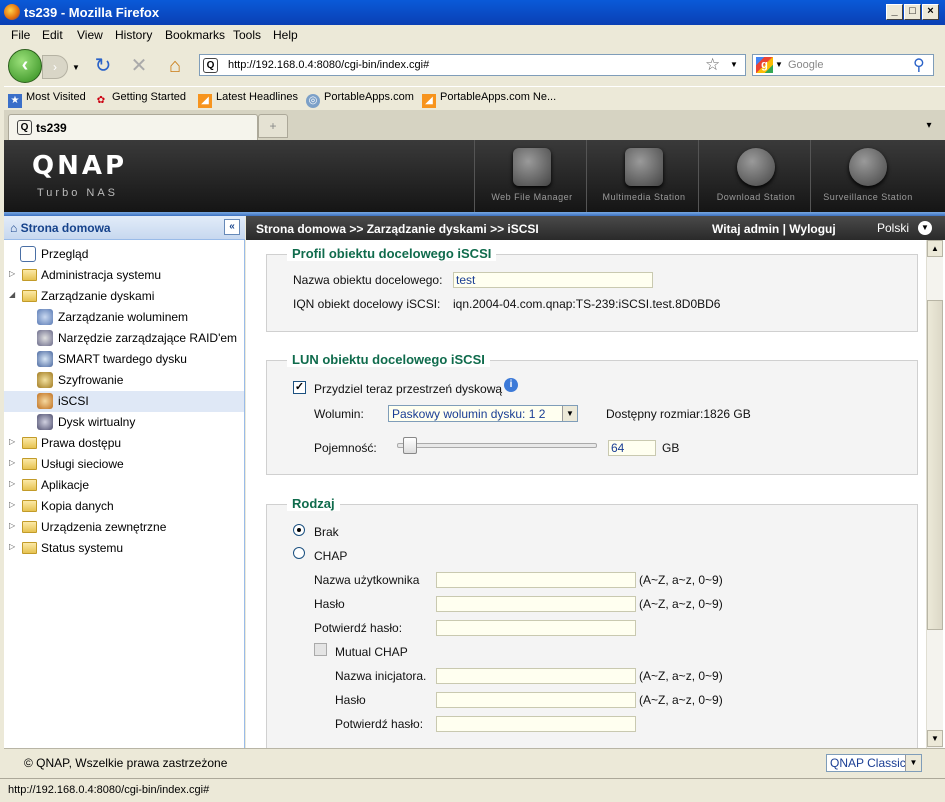 Image resolution: width=945 pixels, height=802 pixels. I want to click on close-button: ×, so click(930, 12).